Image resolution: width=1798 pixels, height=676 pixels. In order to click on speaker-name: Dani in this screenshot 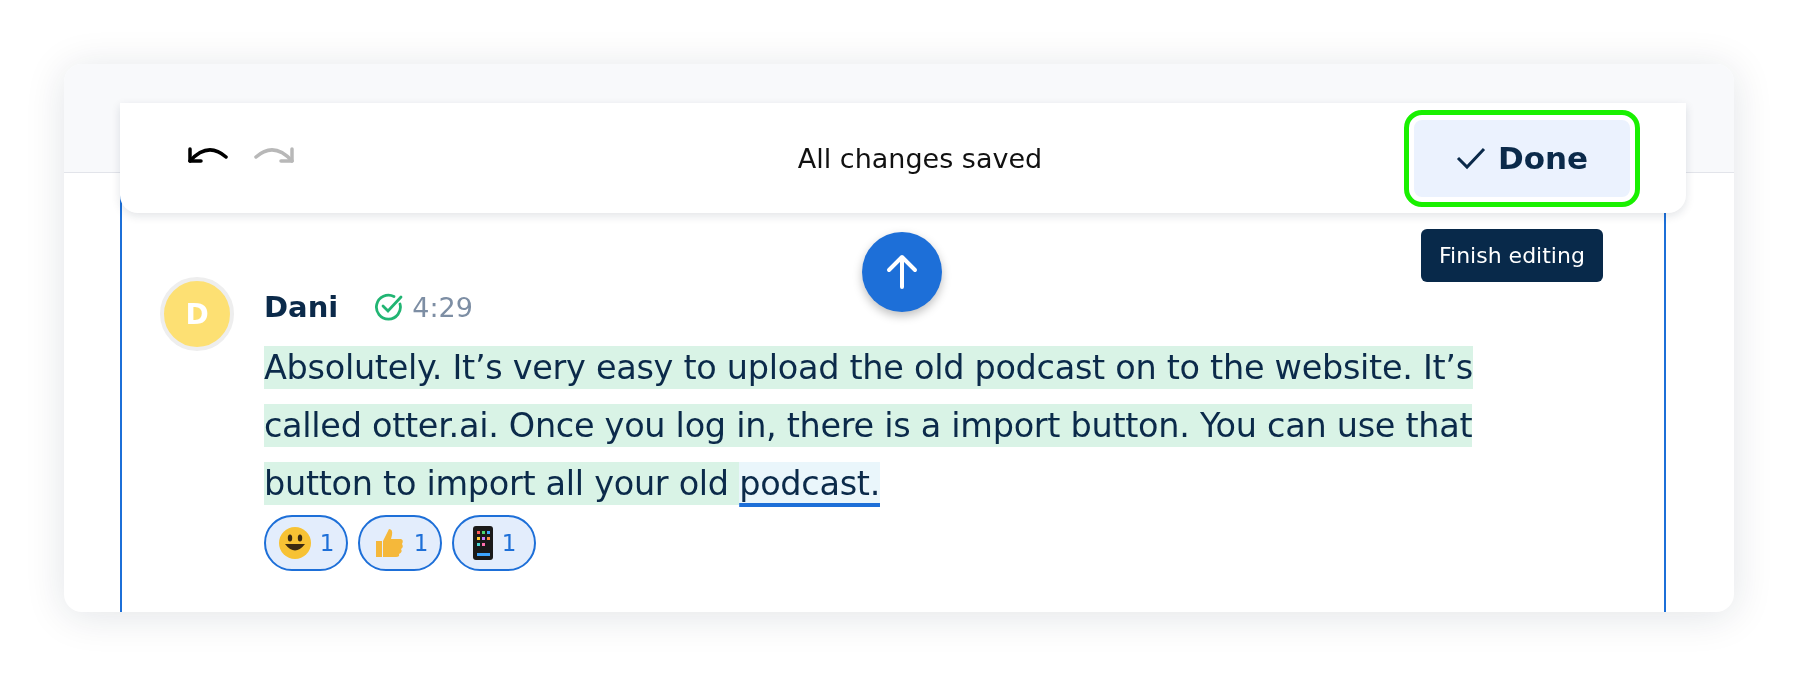, I will do `click(301, 307)`.